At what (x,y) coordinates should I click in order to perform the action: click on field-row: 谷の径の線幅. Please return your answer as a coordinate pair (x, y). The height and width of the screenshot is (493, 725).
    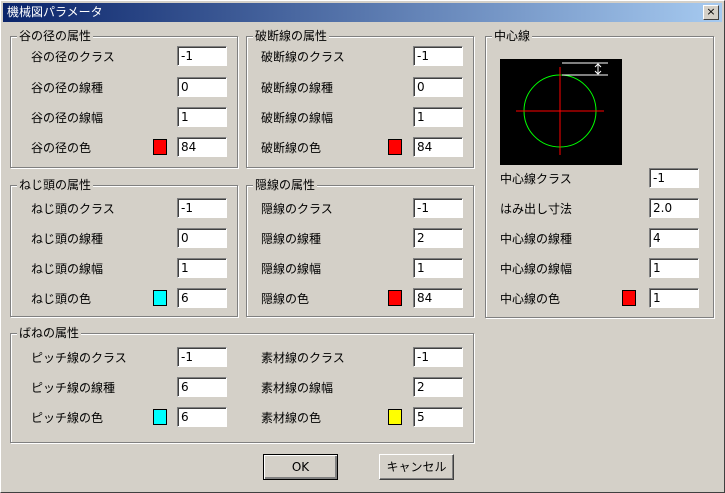
    Looking at the image, I should click on (124, 118).